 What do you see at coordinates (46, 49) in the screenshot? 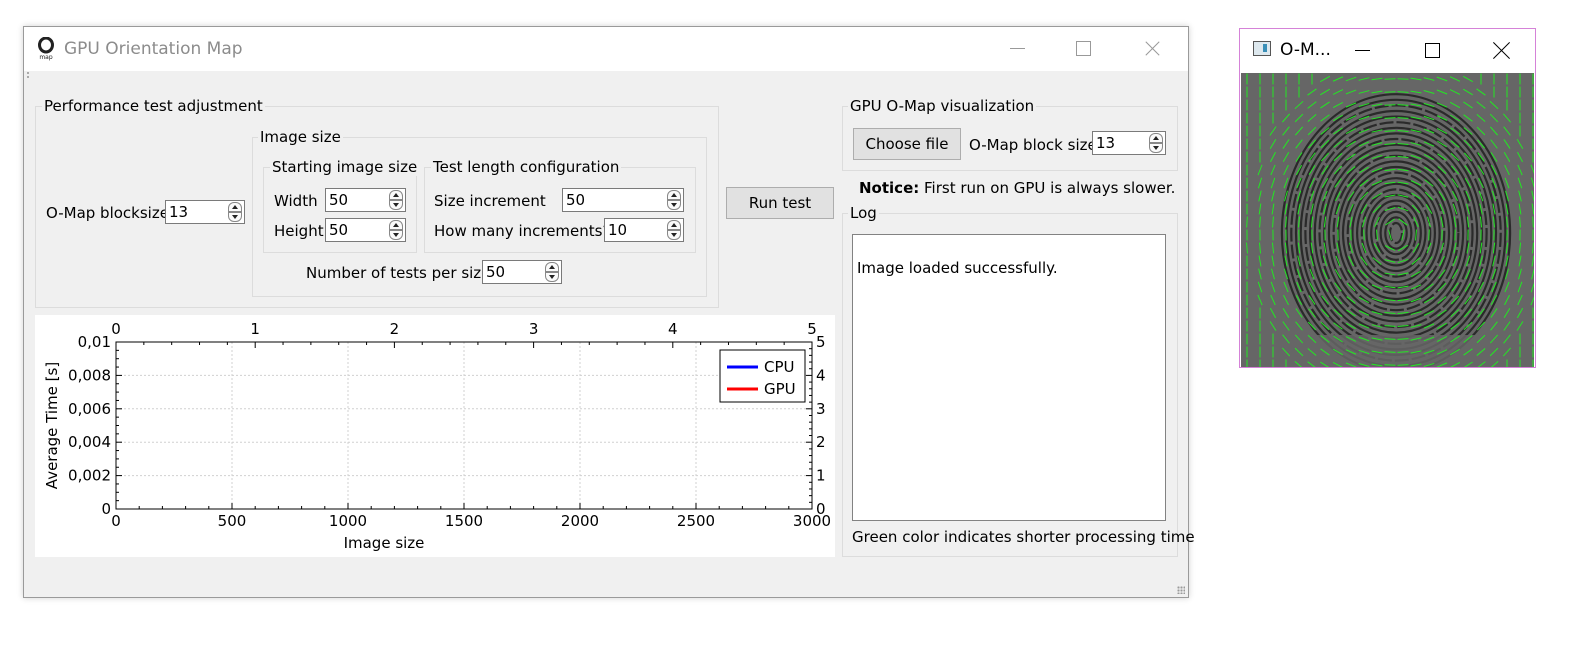
I see `app-logo-icon: map` at bounding box center [46, 49].